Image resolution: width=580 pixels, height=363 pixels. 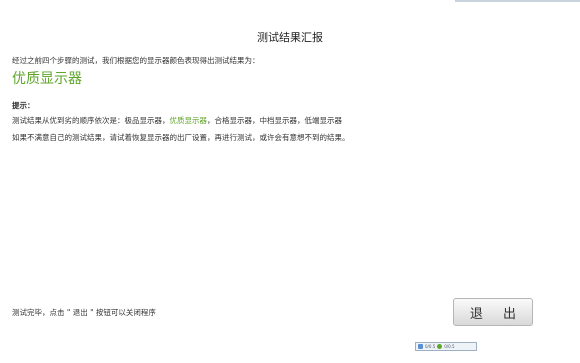 I want to click on top-window-edge, so click(x=517, y=1).